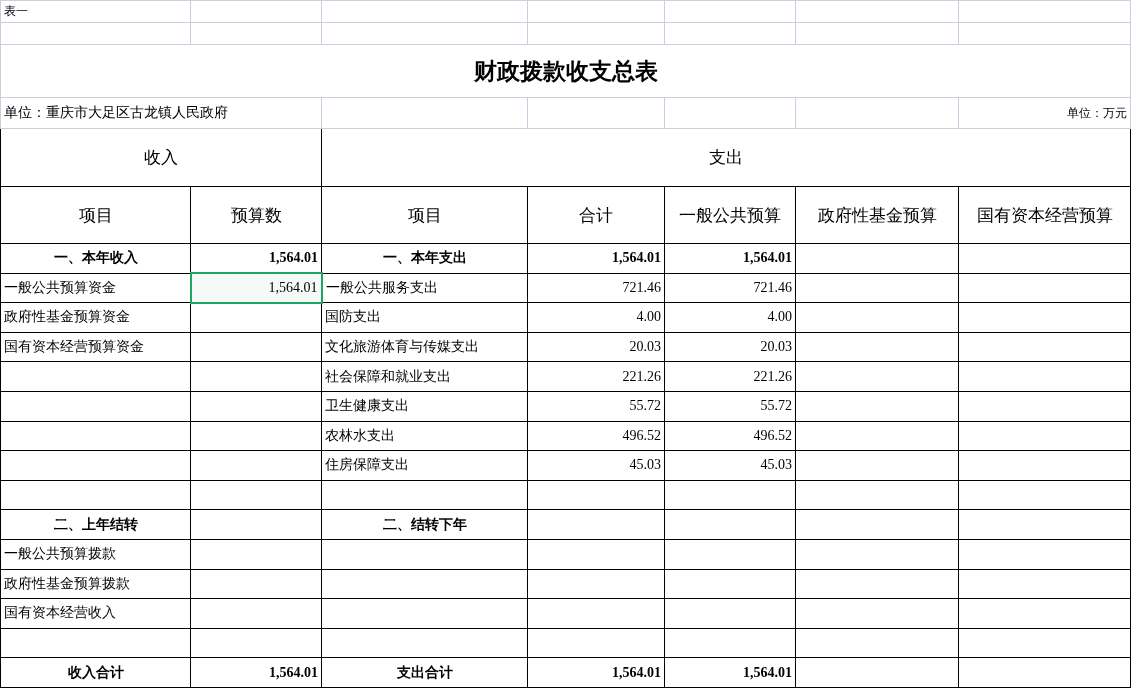 Image resolution: width=1134 pixels, height=690 pixels. Describe the element at coordinates (424, 317) in the screenshot. I see `table-cell: 国防支出` at that location.